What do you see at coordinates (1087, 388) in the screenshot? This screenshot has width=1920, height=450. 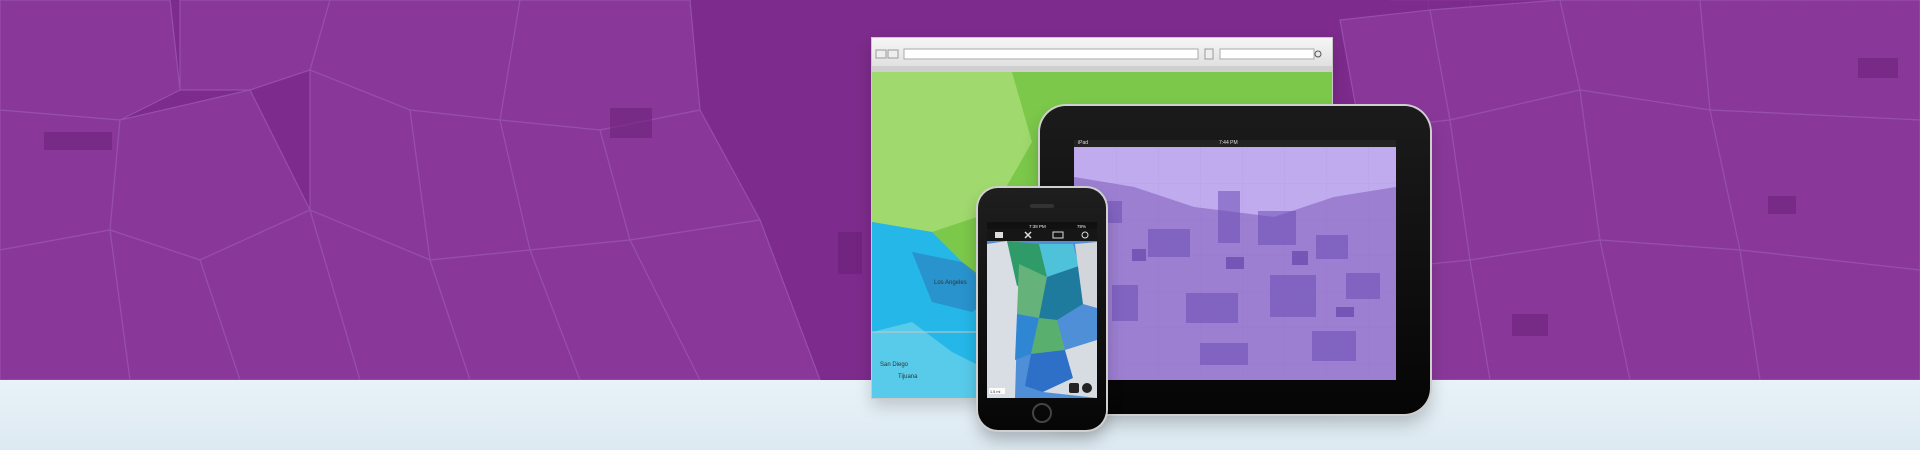 I see `info-icon` at bounding box center [1087, 388].